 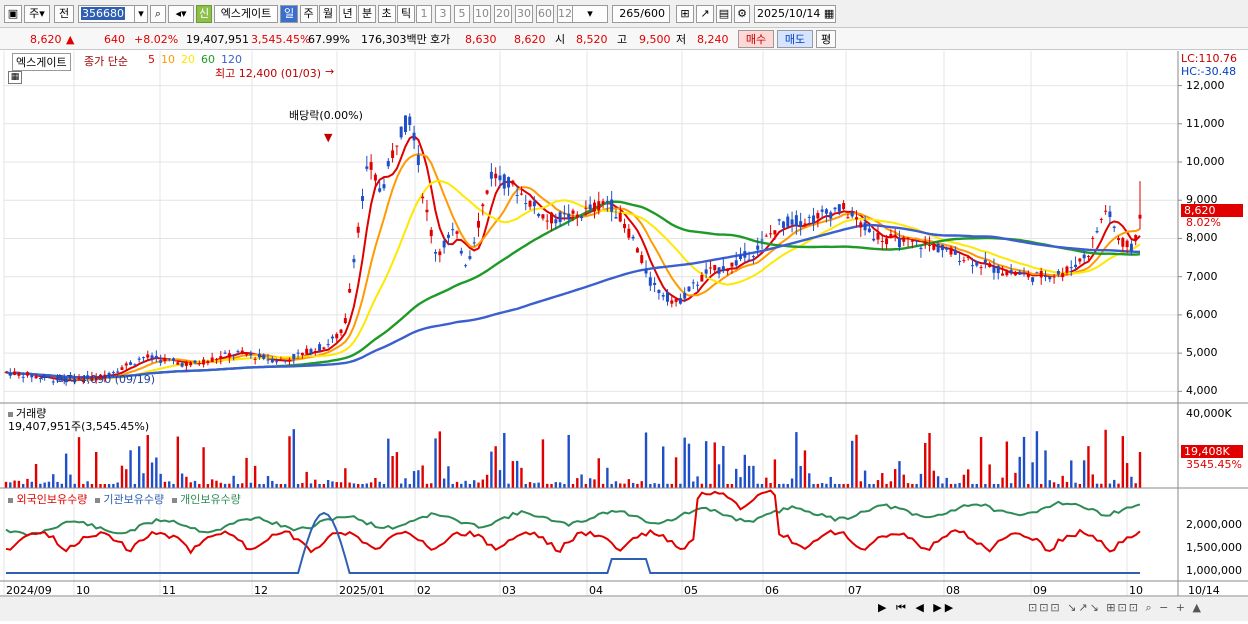 What do you see at coordinates (596, 590) in the screenshot?
I see `date-label-7: 04` at bounding box center [596, 590].